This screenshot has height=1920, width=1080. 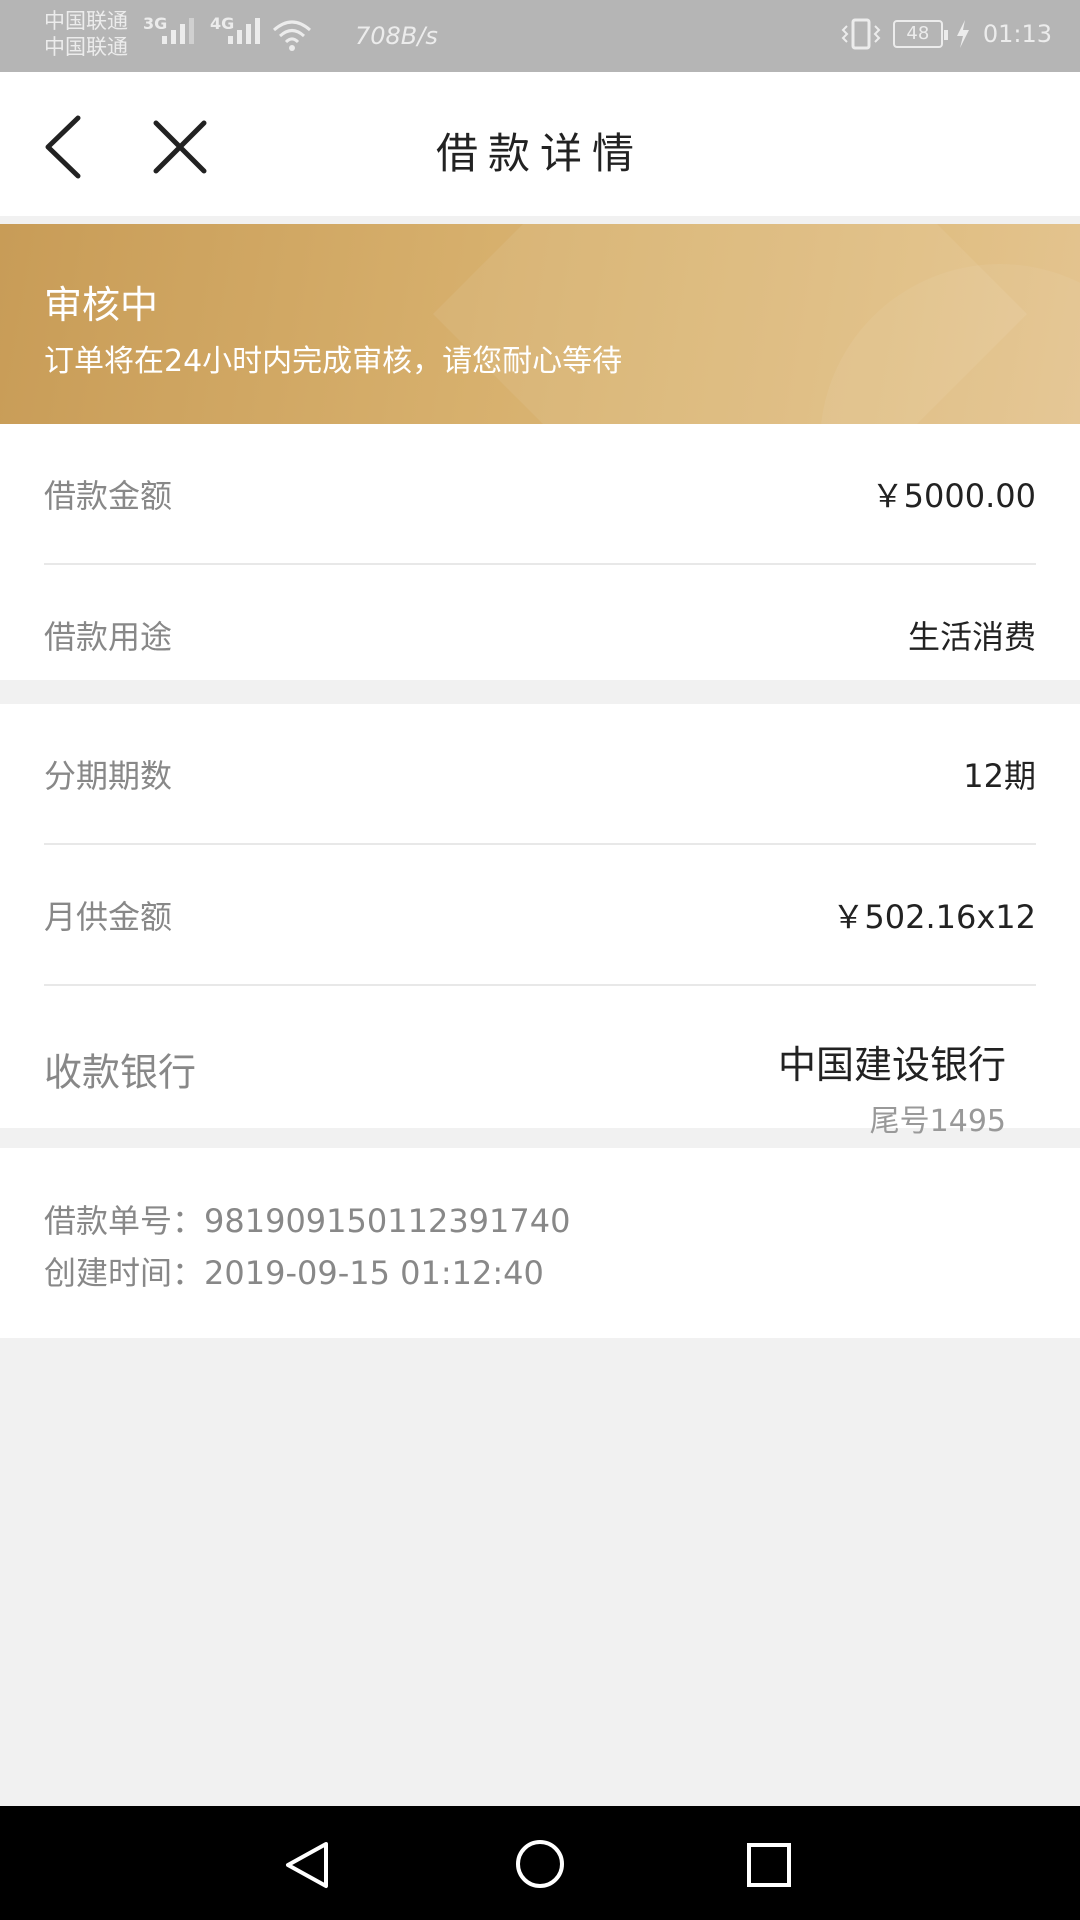 I want to click on loan-purpose-row: 借款用途 生活消费, so click(x=540, y=635).